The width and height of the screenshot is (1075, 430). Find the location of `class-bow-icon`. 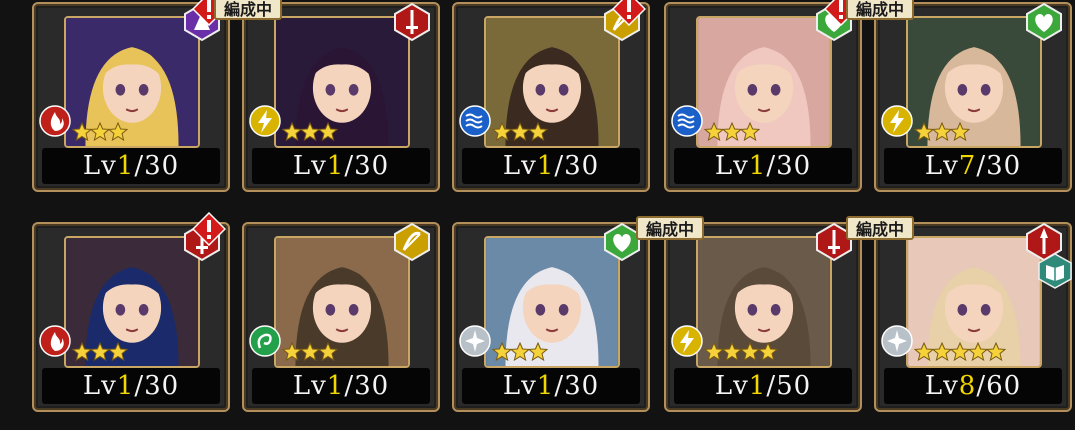

class-bow-icon is located at coordinates (412, 242).